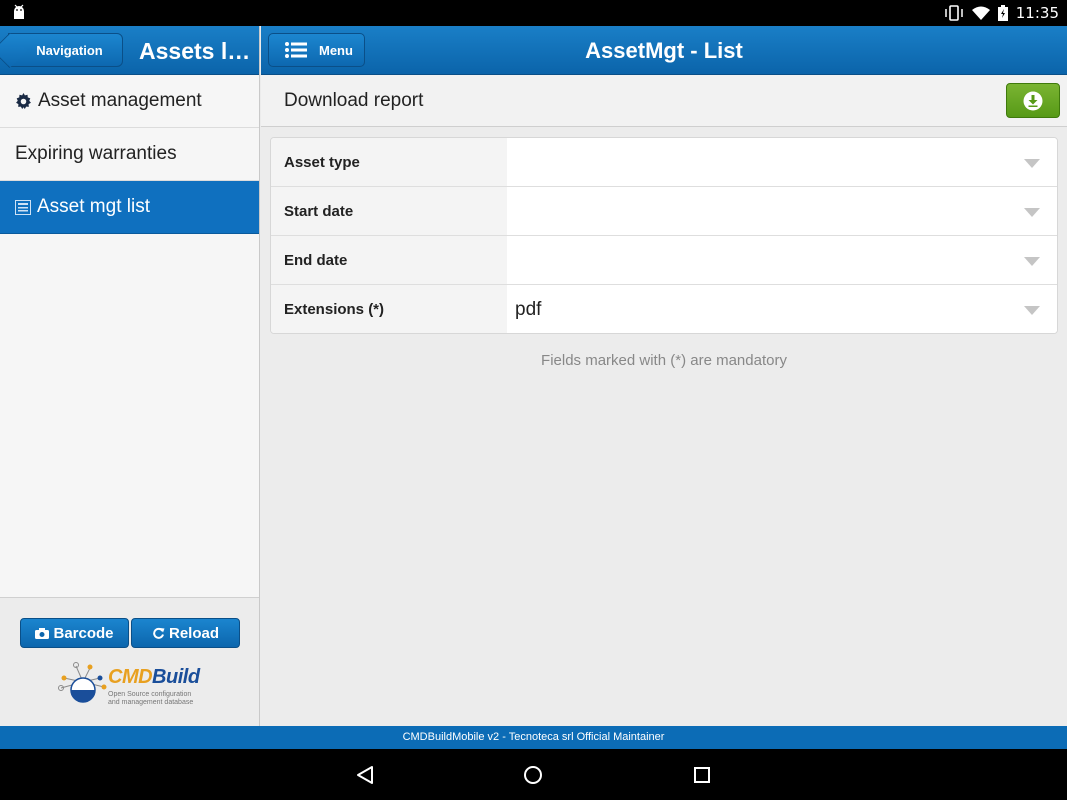 Image resolution: width=1067 pixels, height=800 pixels. I want to click on mandatory-note: Fields marked with (*) are mandatory, so click(664, 360).